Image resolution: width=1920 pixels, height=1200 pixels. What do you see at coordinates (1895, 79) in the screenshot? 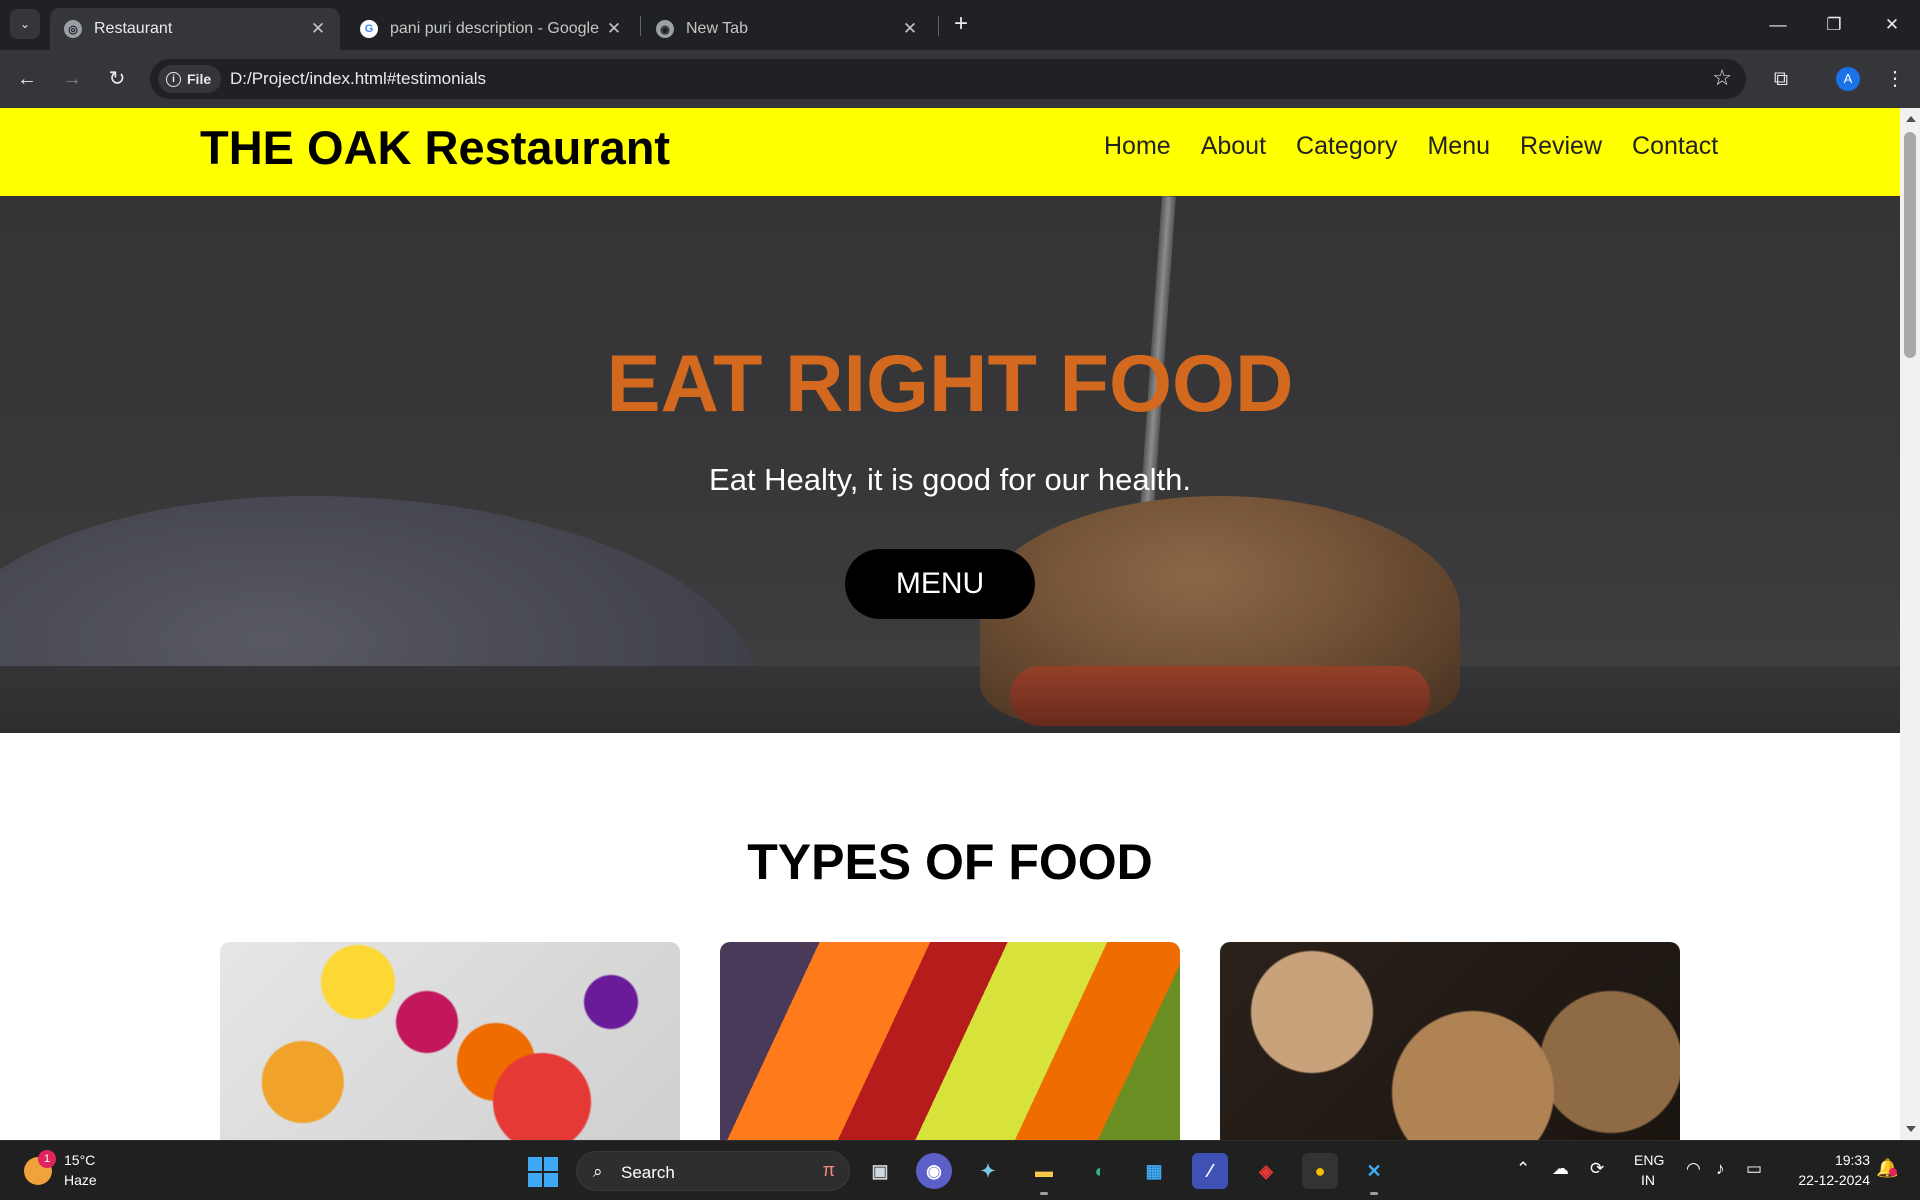
I see `more-menu-icon: ⋮` at bounding box center [1895, 79].